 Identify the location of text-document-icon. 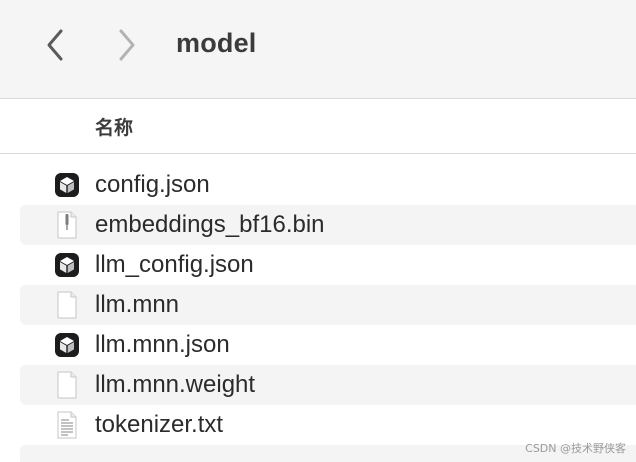
(67, 425).